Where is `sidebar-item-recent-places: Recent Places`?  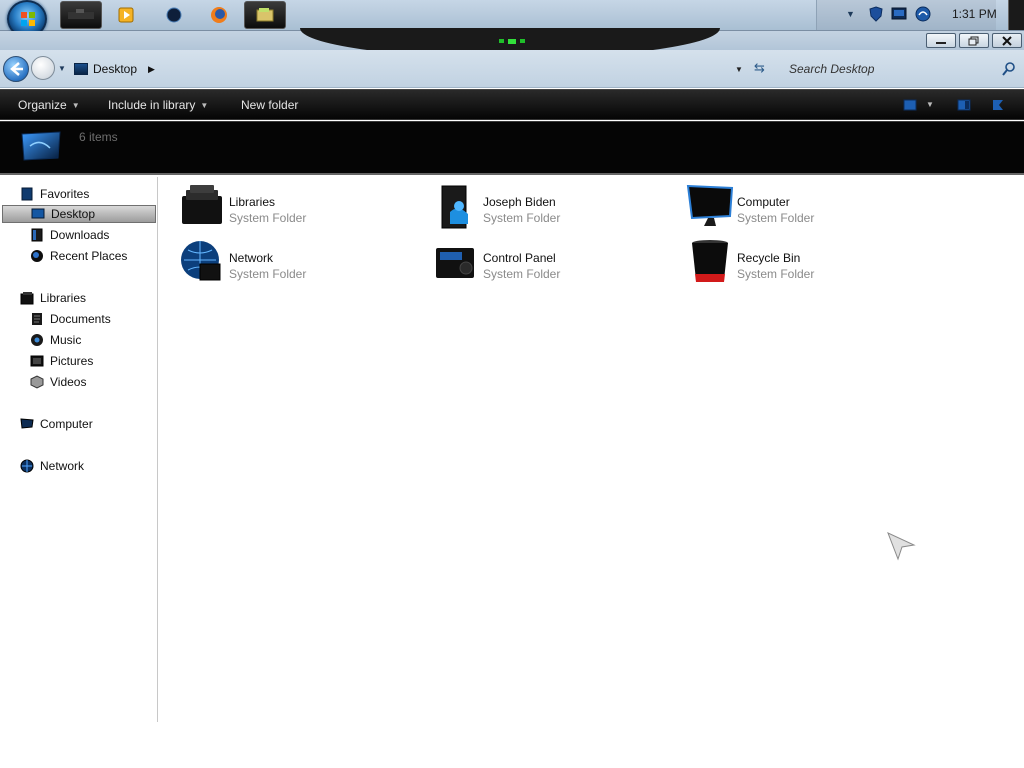 sidebar-item-recent-places: Recent Places is located at coordinates (78, 256).